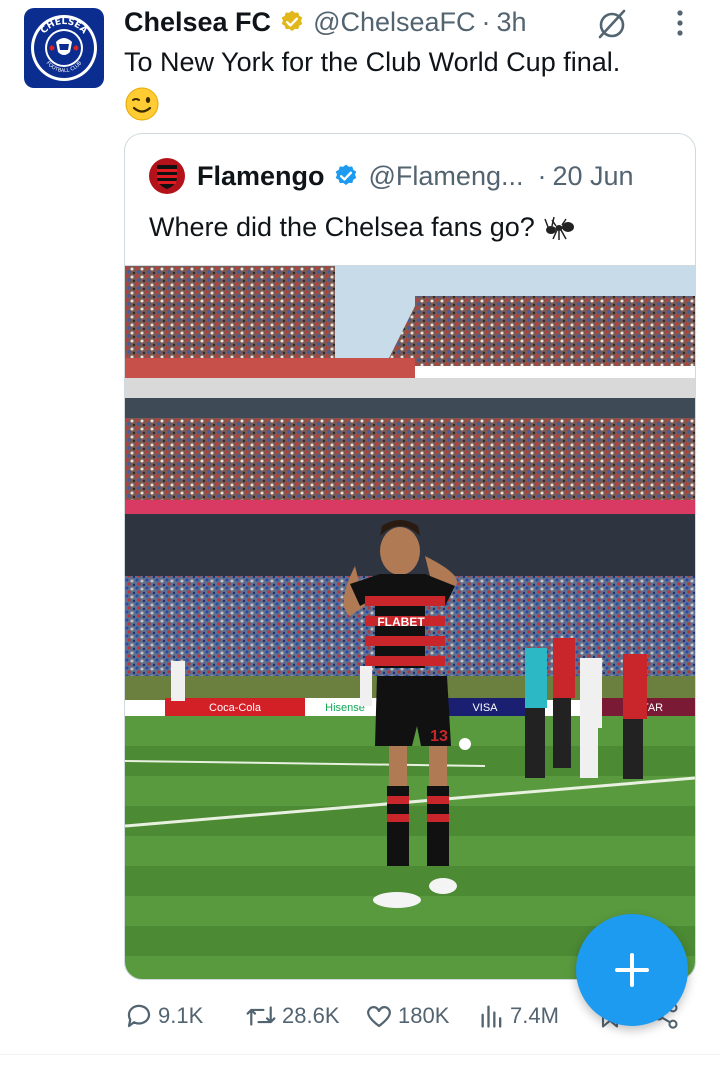 Image resolution: width=720 pixels, height=1070 pixels. What do you see at coordinates (360, 1054) in the screenshot?
I see `divider` at bounding box center [360, 1054].